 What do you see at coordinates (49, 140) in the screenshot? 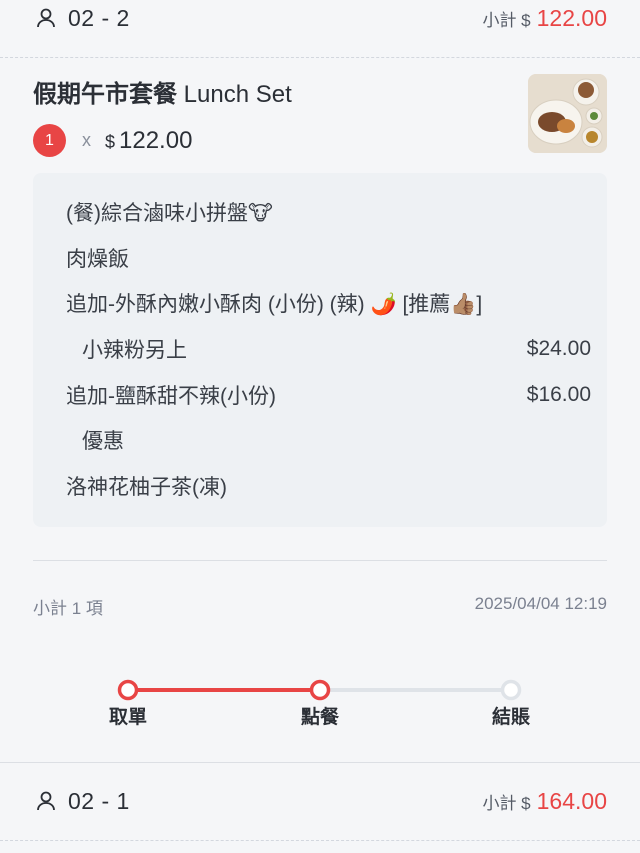
I see `quantity-badge: 1` at bounding box center [49, 140].